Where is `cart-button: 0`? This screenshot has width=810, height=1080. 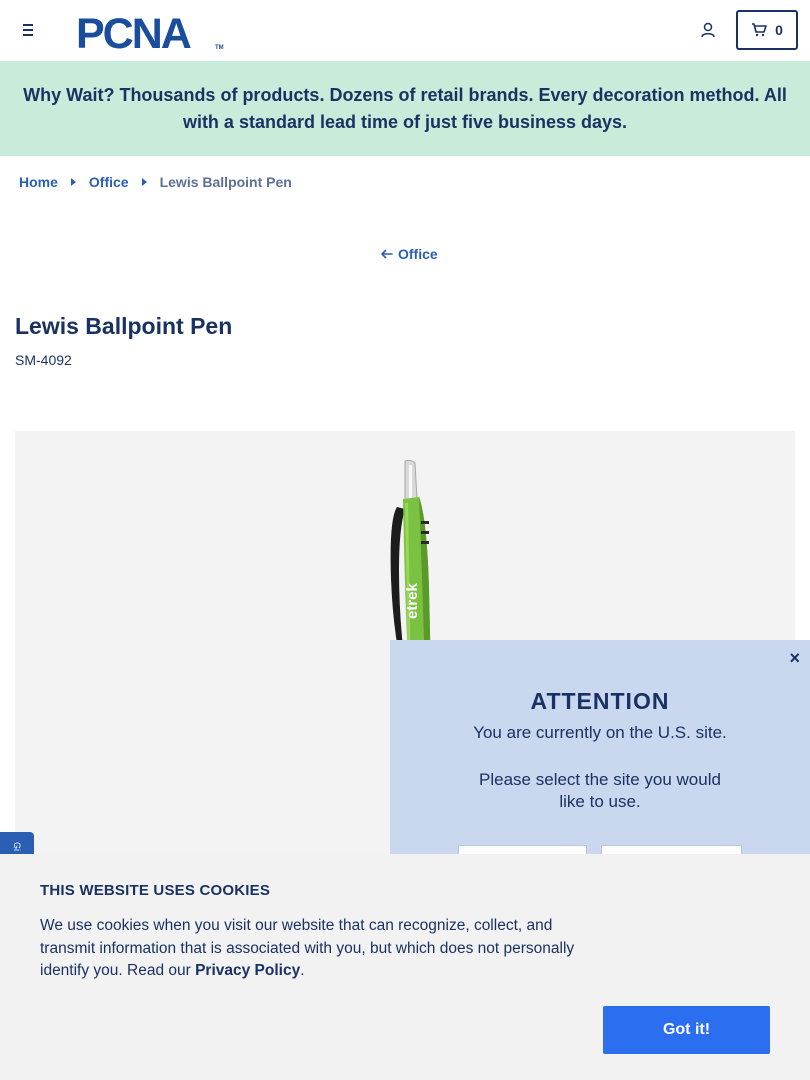 cart-button: 0 is located at coordinates (767, 30).